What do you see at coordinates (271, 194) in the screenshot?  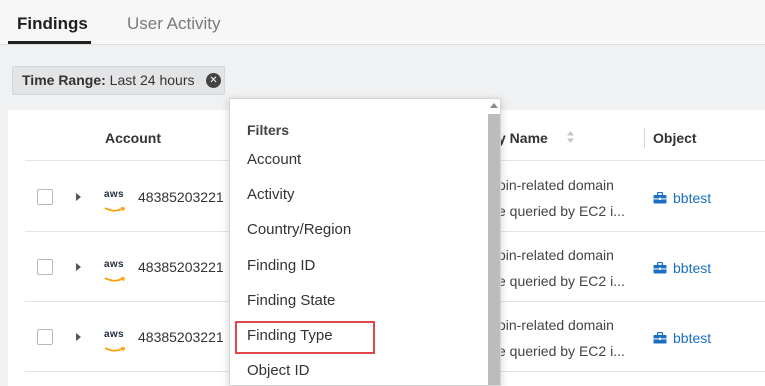 I see `filter-option-activity: Activity` at bounding box center [271, 194].